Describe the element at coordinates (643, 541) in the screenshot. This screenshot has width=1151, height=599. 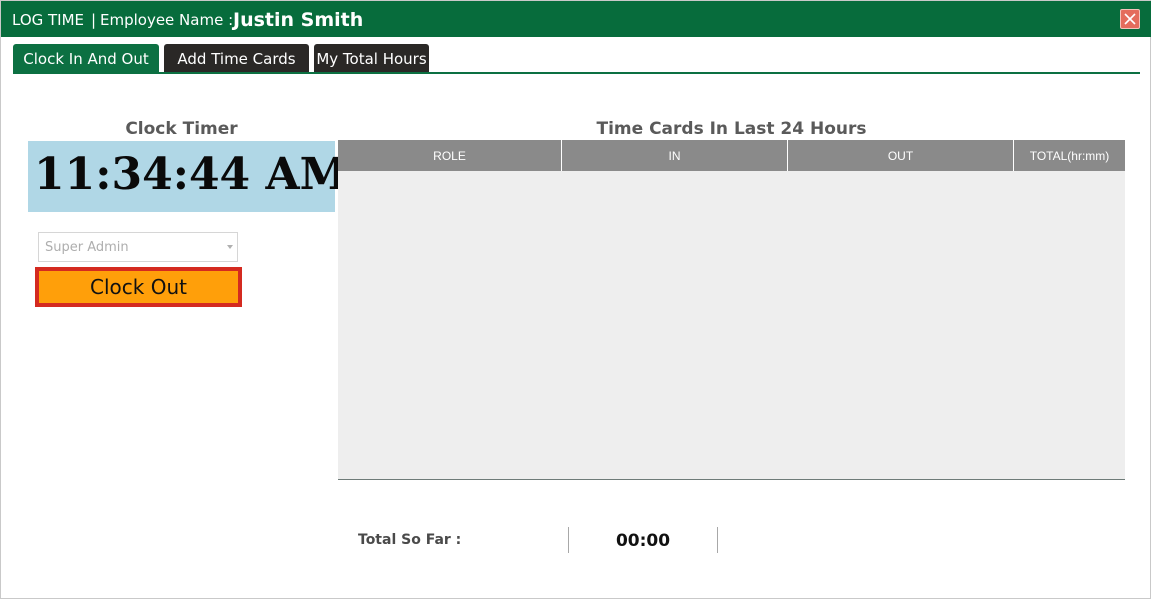
I see `total-so-far-value: 00:00` at that location.